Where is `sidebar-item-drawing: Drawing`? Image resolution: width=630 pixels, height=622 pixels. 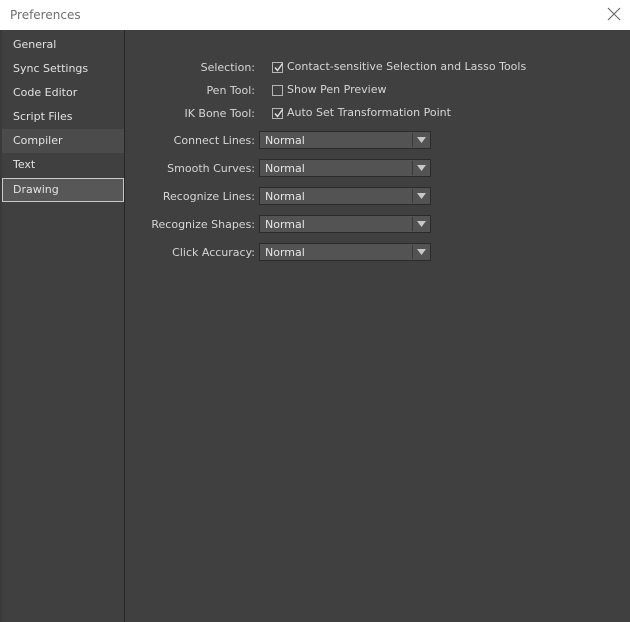 sidebar-item-drawing: Drawing is located at coordinates (63, 190).